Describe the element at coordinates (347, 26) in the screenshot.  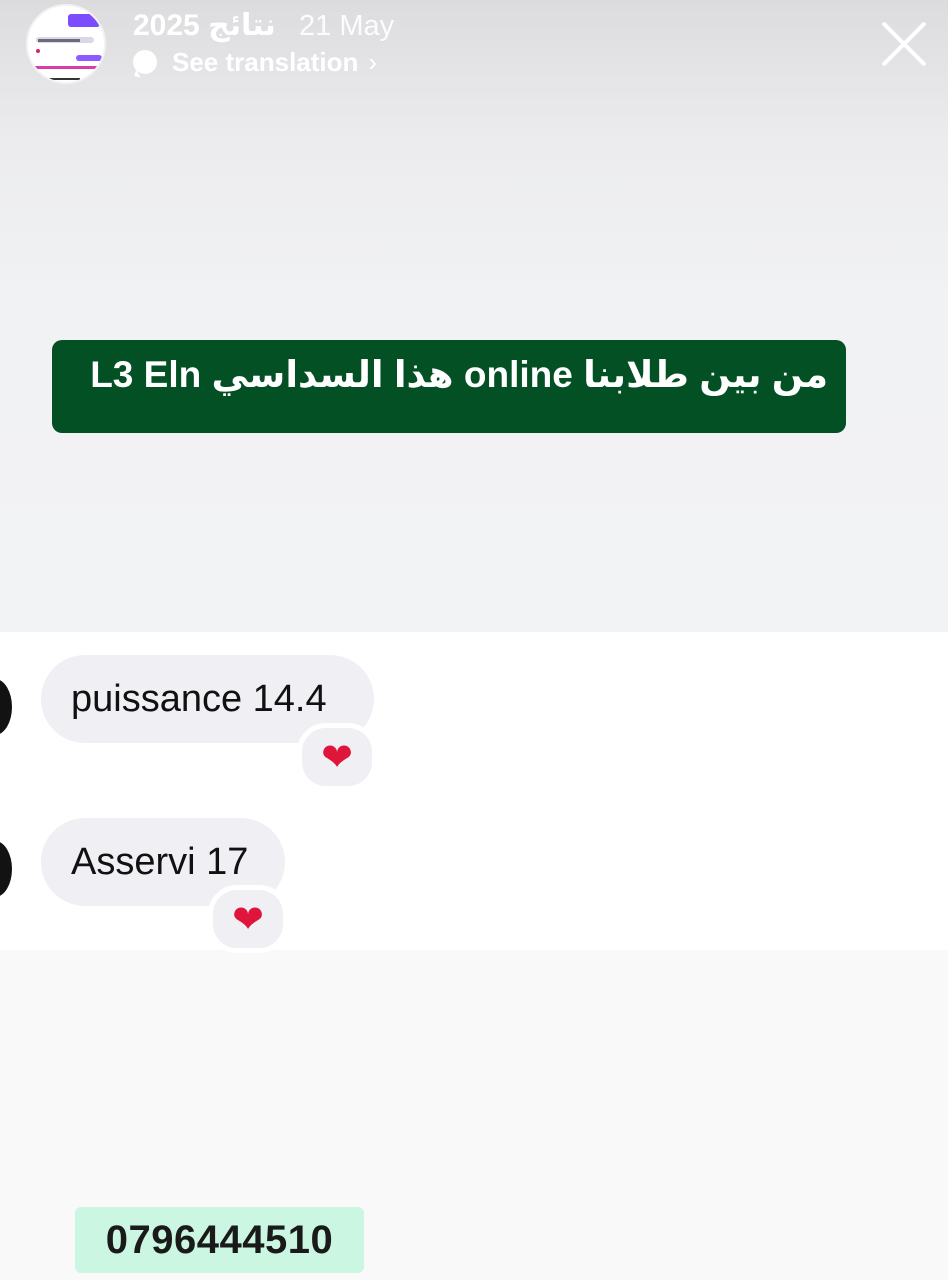
I see `story-date: 21 May` at that location.